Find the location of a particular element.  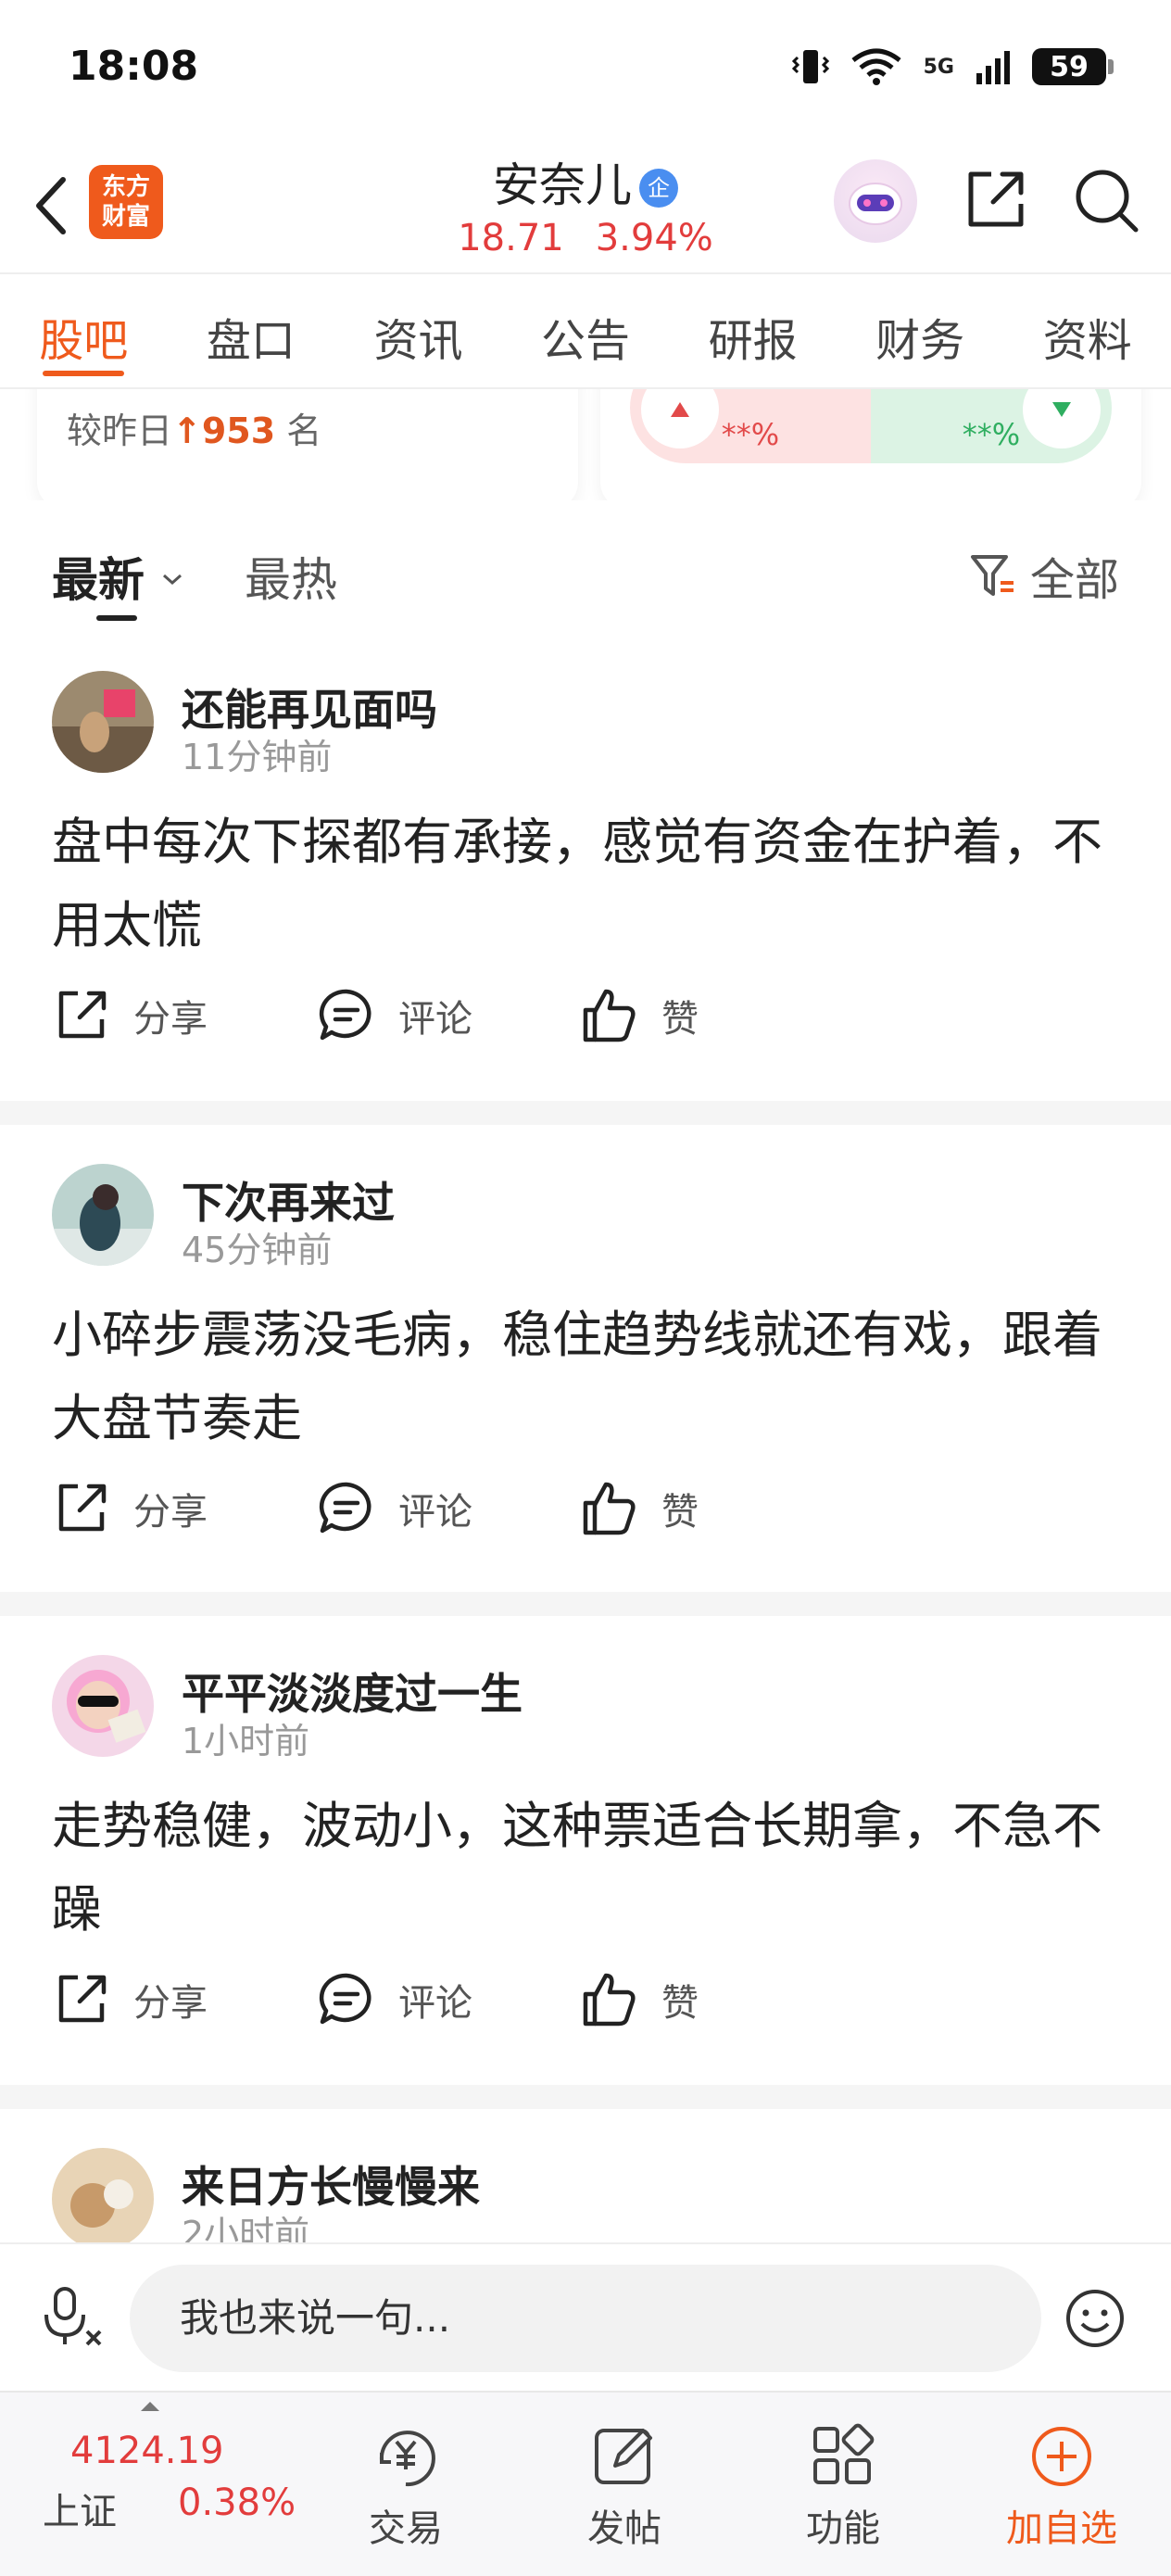

rank-number: 953 is located at coordinates (238, 431).